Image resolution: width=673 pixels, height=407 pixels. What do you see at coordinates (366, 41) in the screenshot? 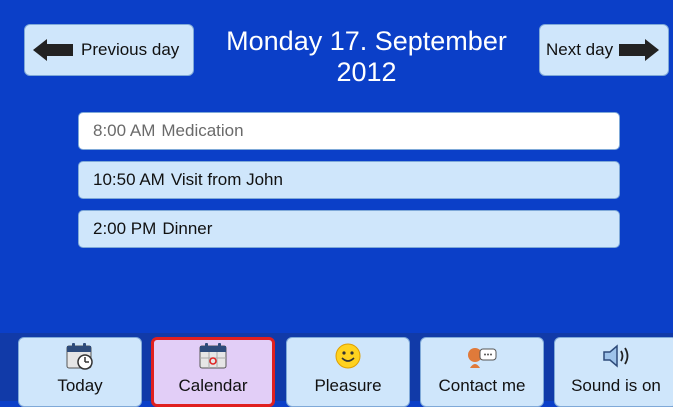
I see `date-line-1: Monday 17. September` at bounding box center [366, 41].